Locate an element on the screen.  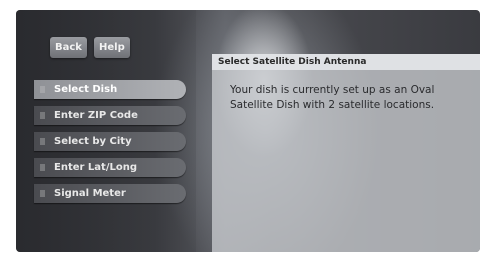
menu-item-label: Select Dish is located at coordinates (86, 89).